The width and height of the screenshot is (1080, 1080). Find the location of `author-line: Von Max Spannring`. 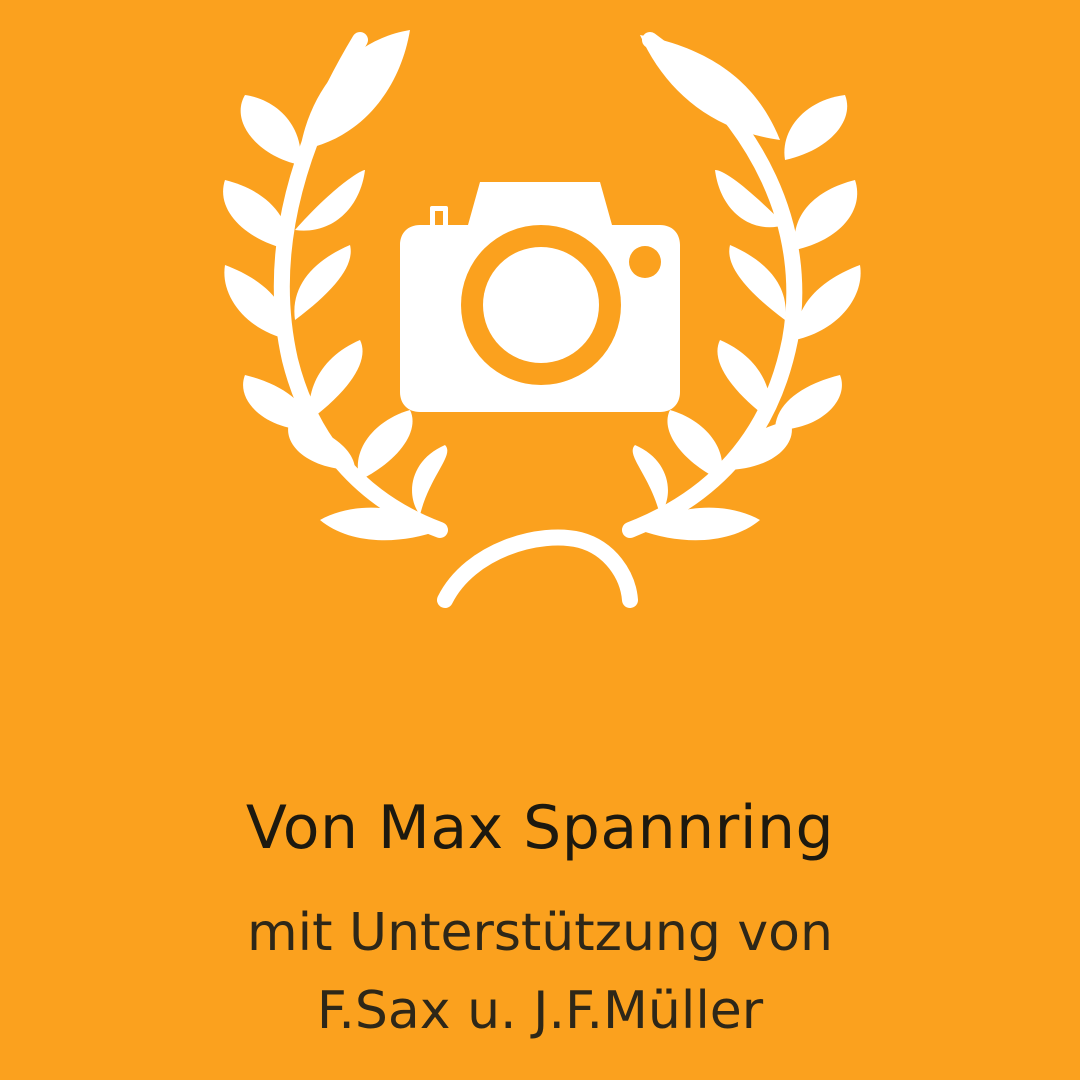

author-line: Von Max Spannring is located at coordinates (540, 828).